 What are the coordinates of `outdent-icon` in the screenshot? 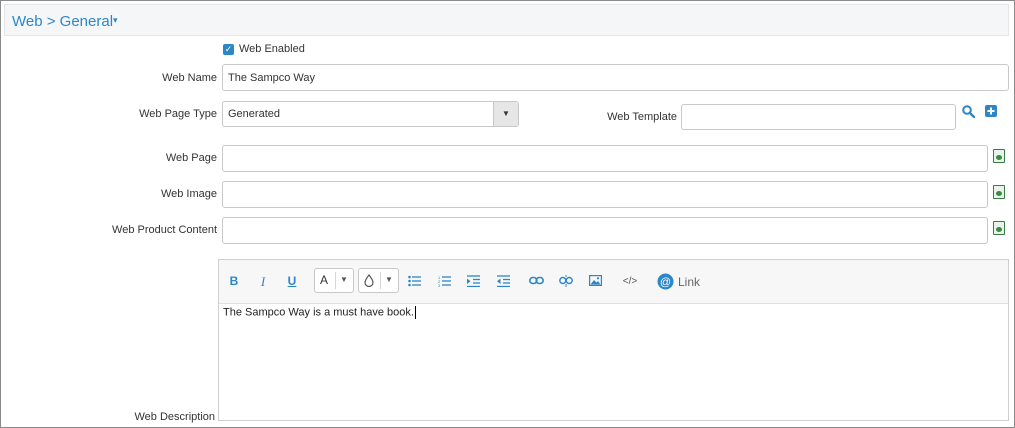 It's located at (503, 281).